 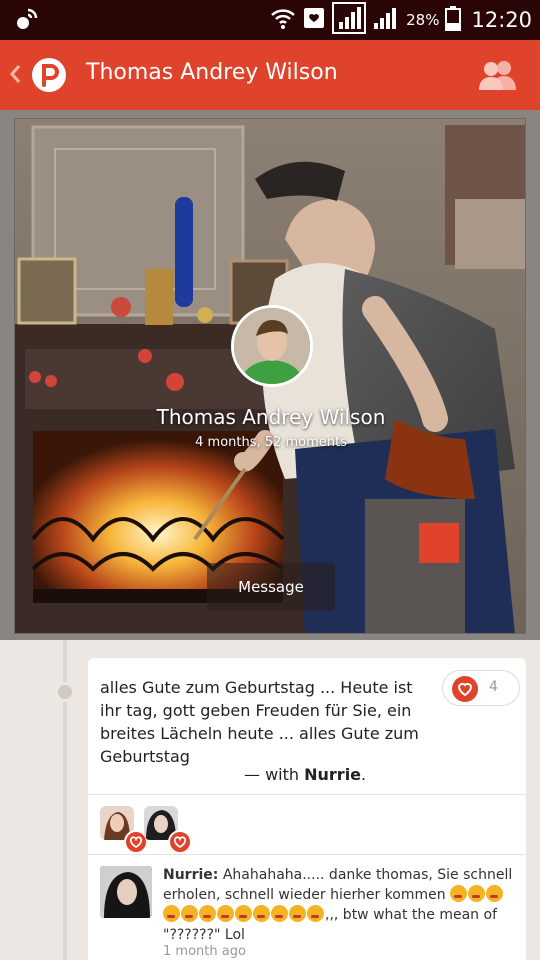 What do you see at coordinates (314, 20) in the screenshot?
I see `message-notification-icon` at bounding box center [314, 20].